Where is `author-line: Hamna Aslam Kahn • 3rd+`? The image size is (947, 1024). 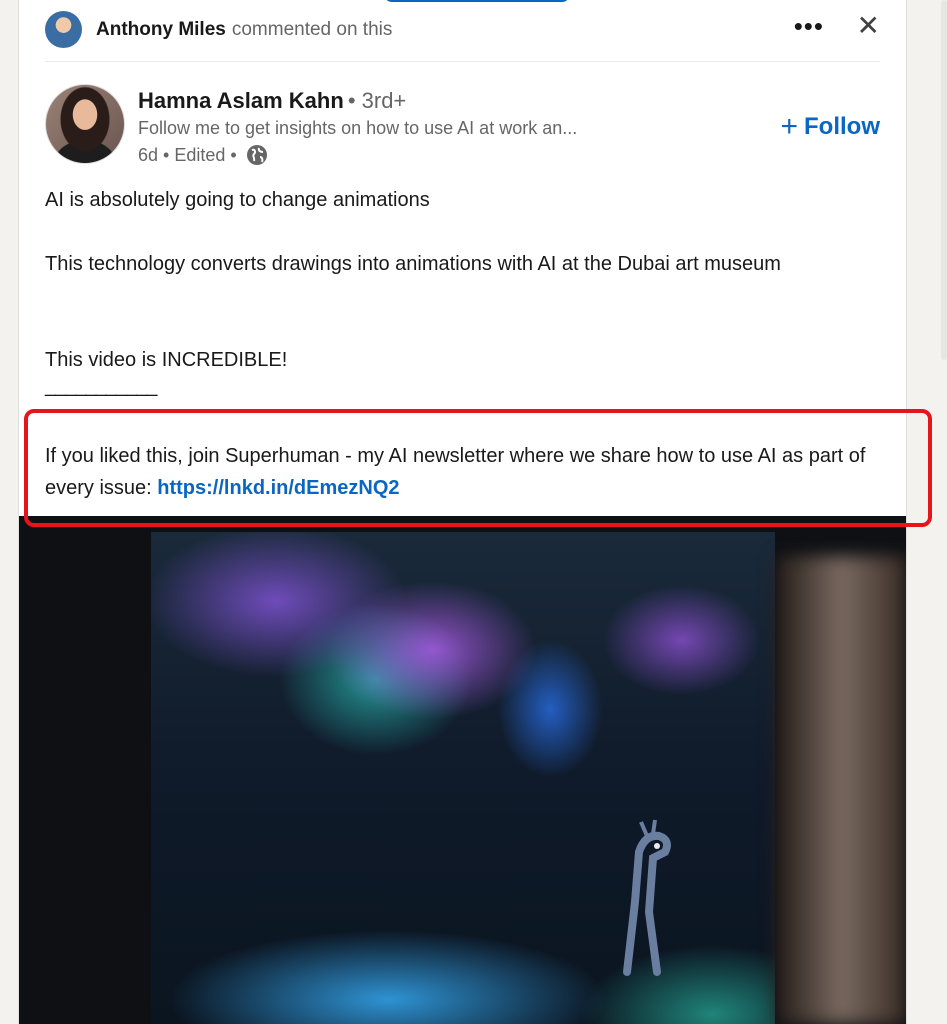 author-line: Hamna Aslam Kahn • 3rd+ is located at coordinates (272, 101).